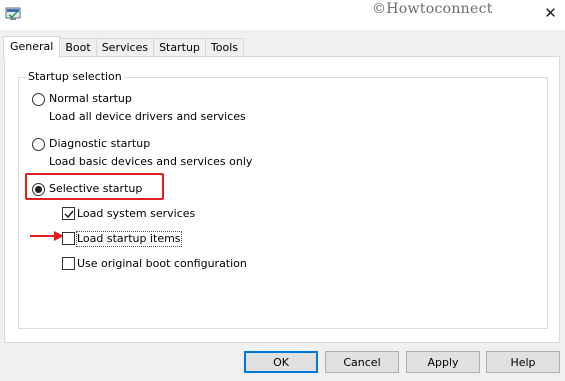  I want to click on help-button: Help, so click(523, 362).